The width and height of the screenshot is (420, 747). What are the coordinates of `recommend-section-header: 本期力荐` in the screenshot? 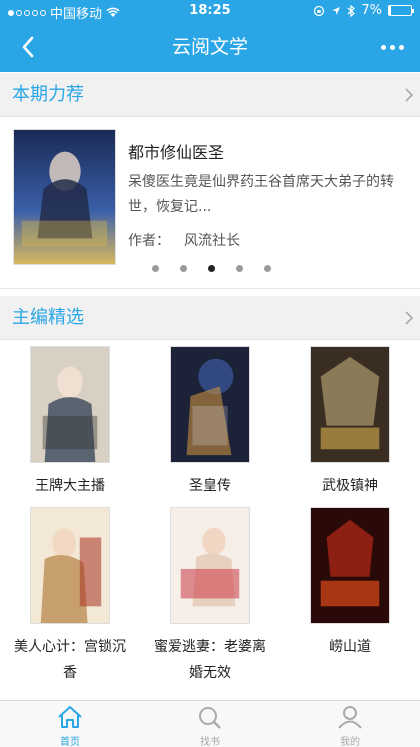 It's located at (210, 95).